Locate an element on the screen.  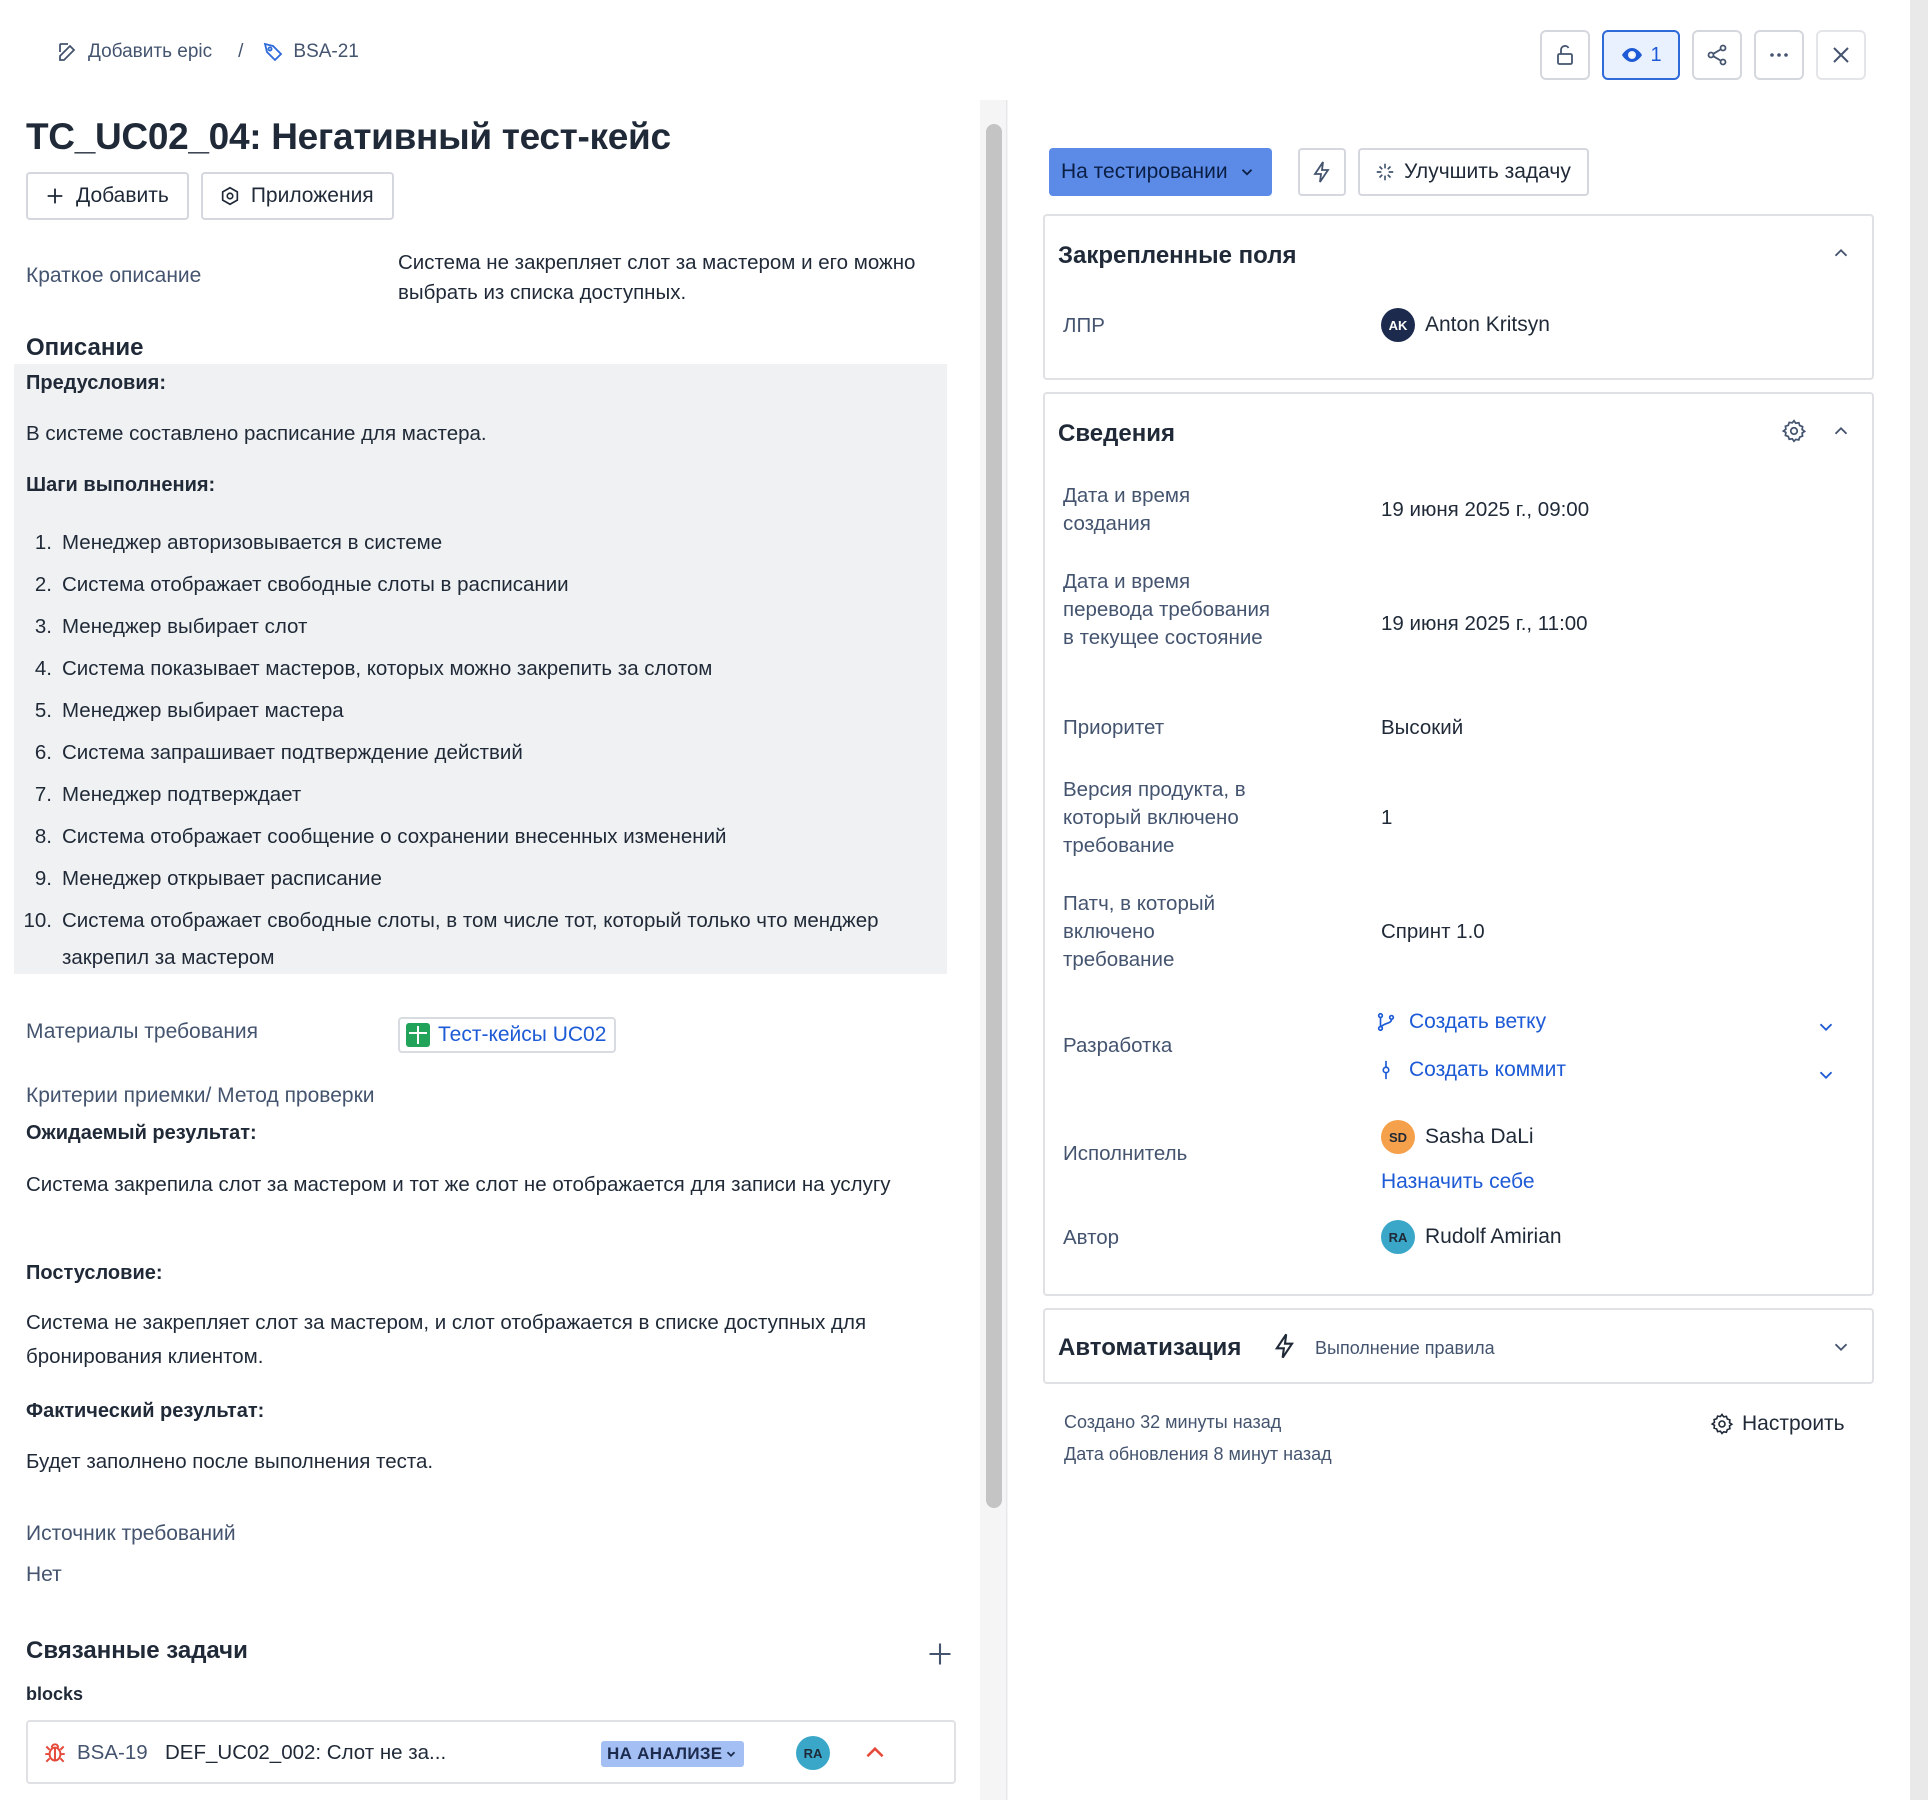
linked-issue-status: НА АНАЛИЗЕ is located at coordinates (673, 1754).